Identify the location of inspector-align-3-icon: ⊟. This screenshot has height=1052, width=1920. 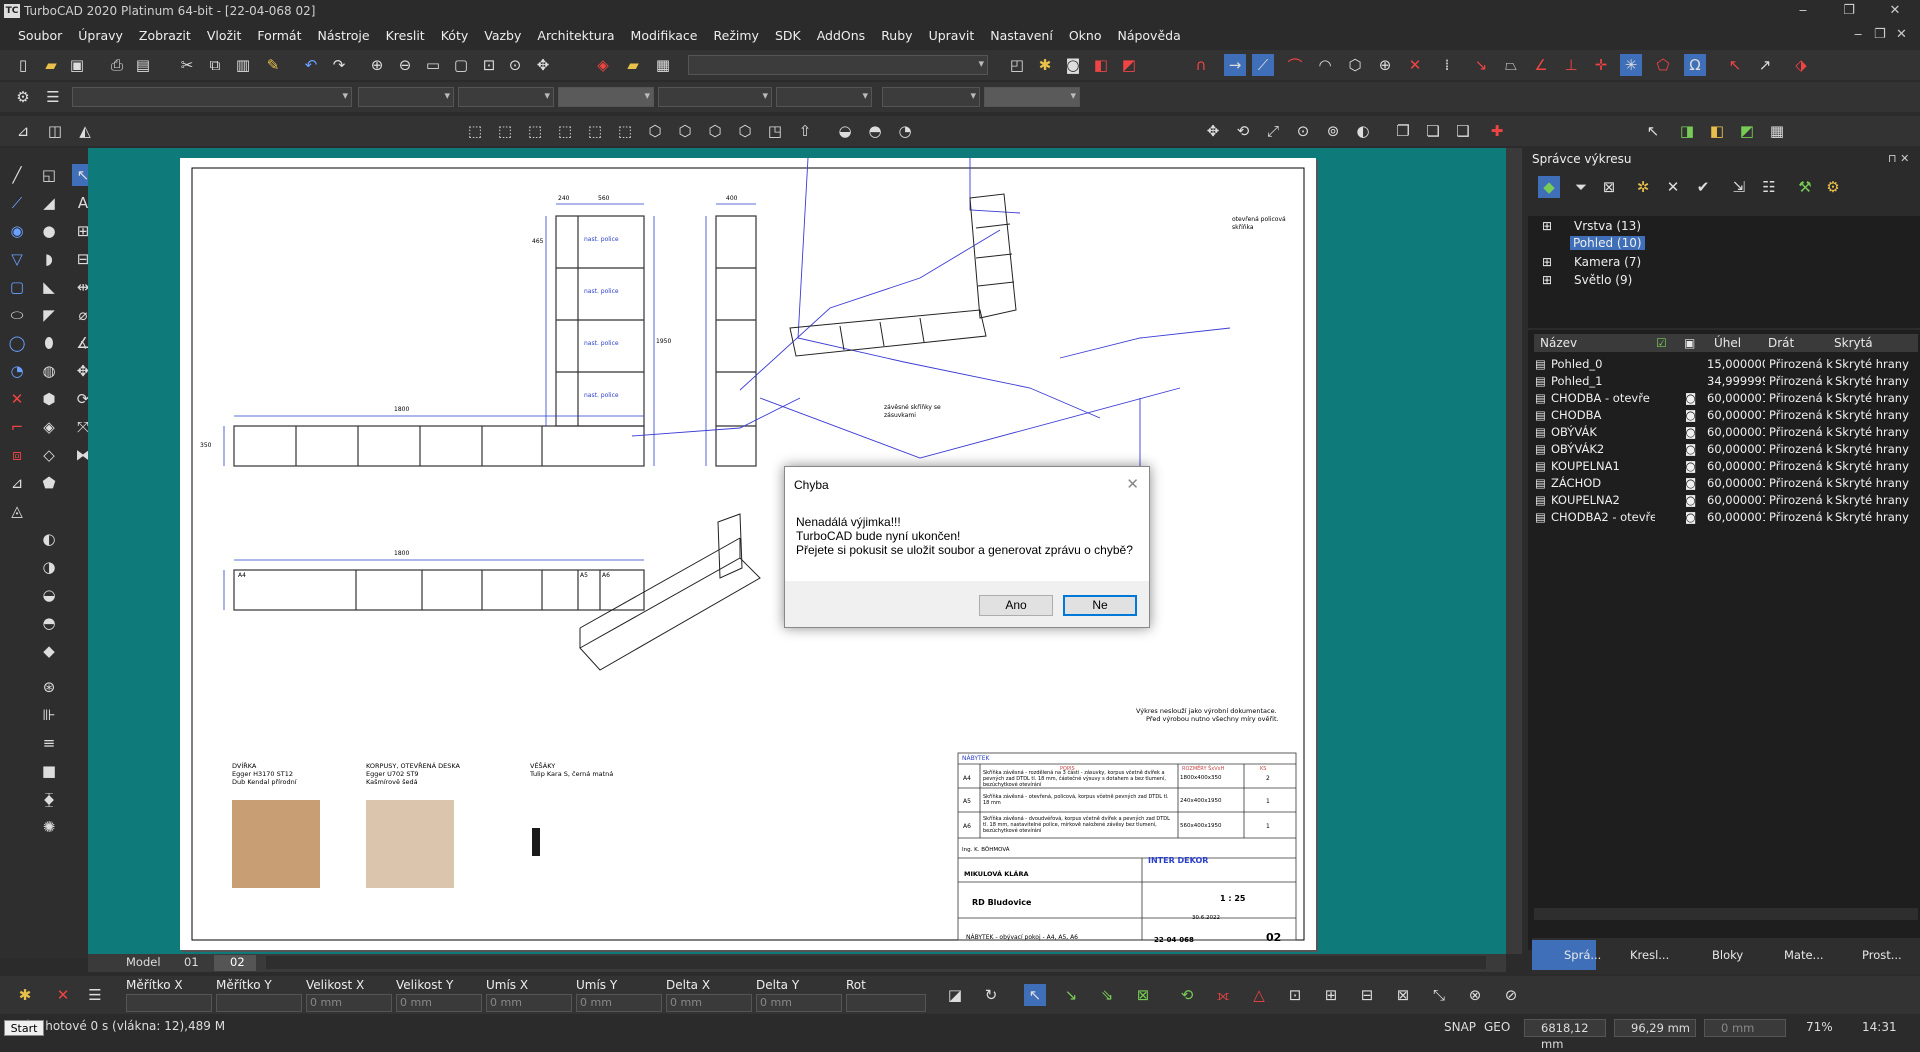
(1367, 995).